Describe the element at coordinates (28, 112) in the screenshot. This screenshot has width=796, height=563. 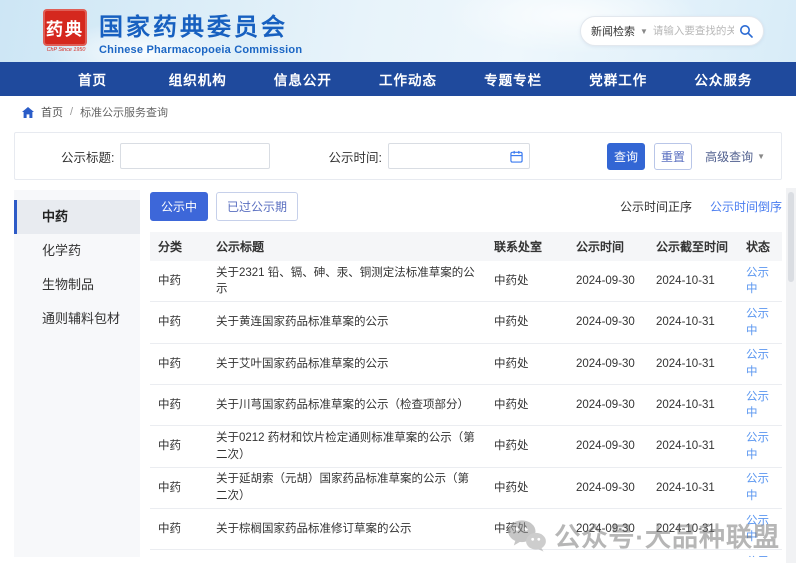
I see `home-icon` at that location.